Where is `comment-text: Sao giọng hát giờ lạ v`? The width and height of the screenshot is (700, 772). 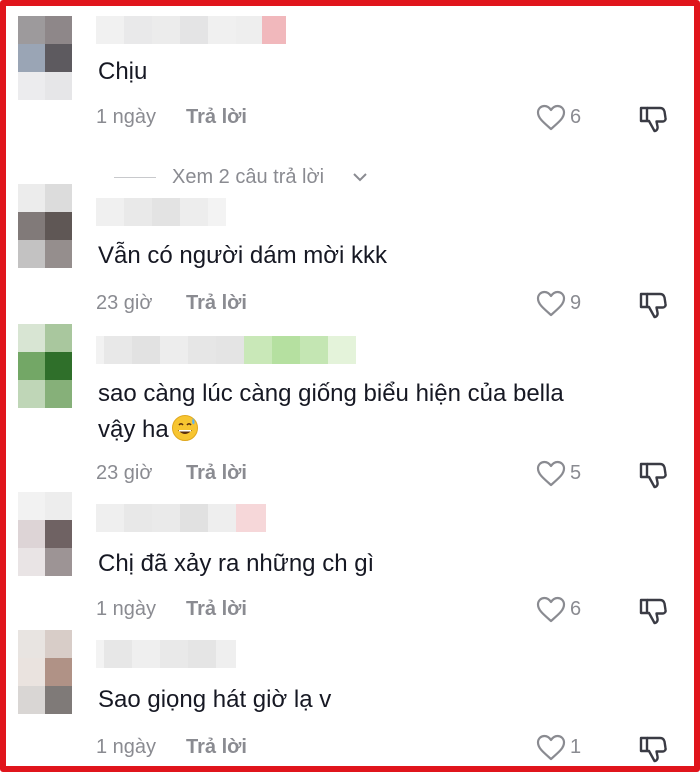 comment-text: Sao giọng hát giờ lạ v is located at coordinates (215, 699).